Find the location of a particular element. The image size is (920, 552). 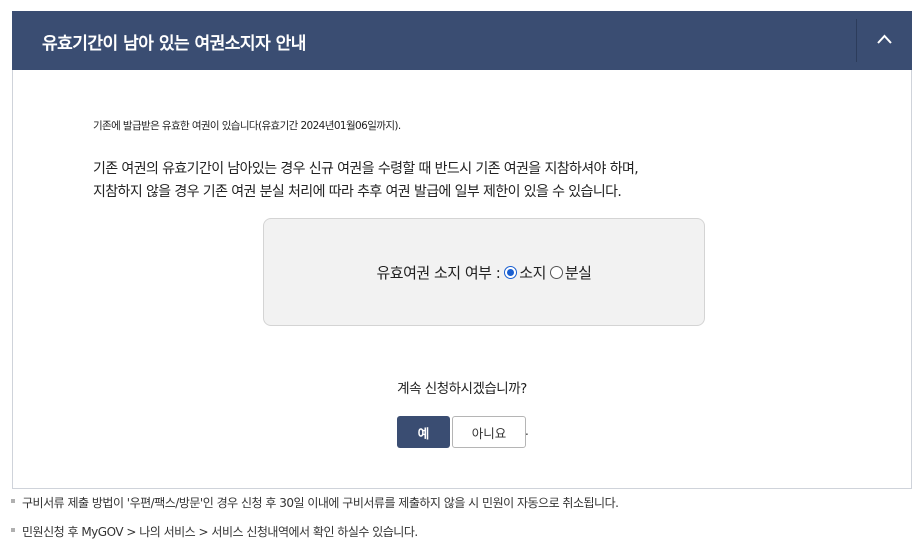

passport-possession-box: 유효여권 소지 여부 : 소지 분실 is located at coordinates (484, 272).